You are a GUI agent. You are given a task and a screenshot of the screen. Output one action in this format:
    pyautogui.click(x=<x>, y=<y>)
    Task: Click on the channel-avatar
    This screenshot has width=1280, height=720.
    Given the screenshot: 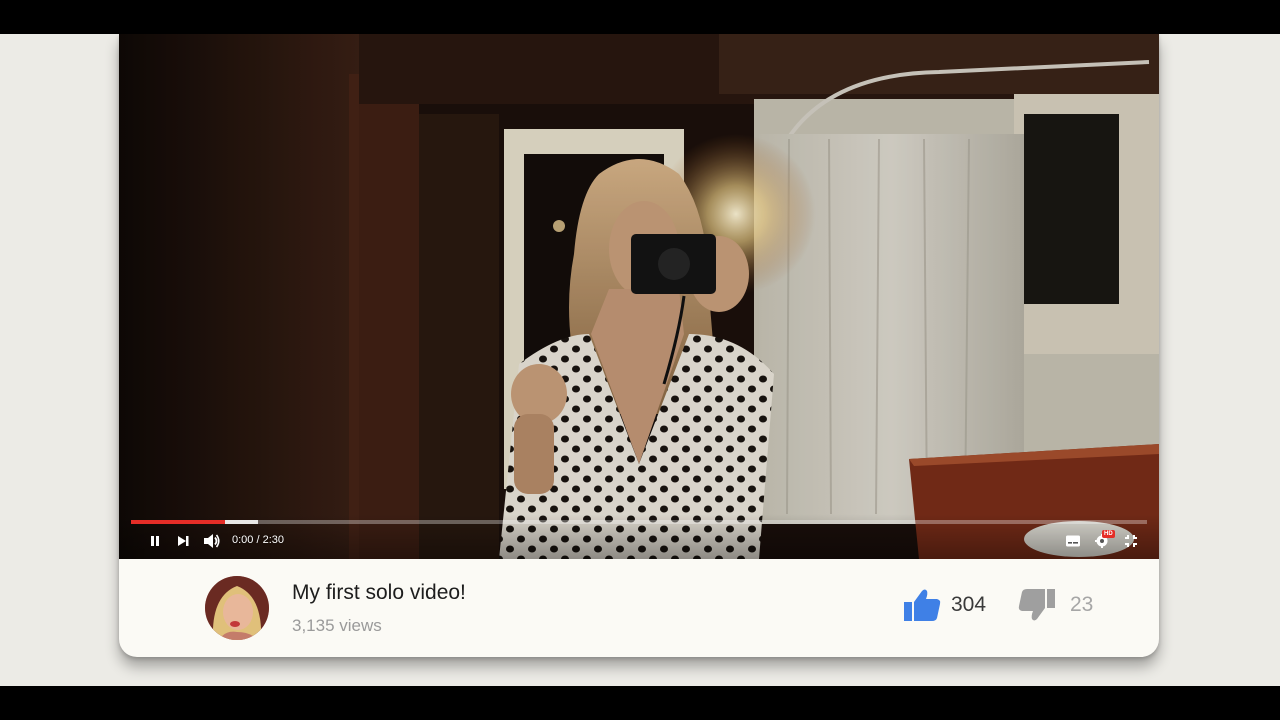 What is the action you would take?
    pyautogui.click(x=237, y=608)
    